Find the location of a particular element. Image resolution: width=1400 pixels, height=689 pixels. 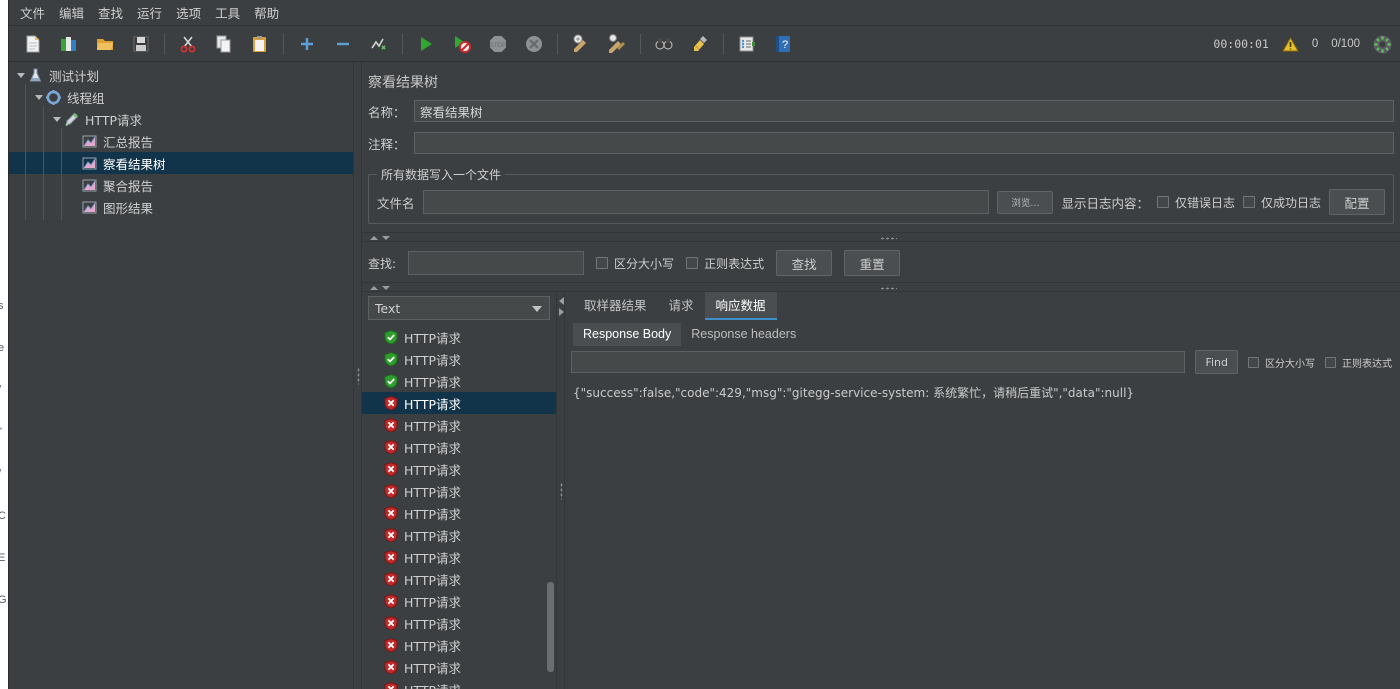

remote-connection-icon is located at coordinates (1382, 44).